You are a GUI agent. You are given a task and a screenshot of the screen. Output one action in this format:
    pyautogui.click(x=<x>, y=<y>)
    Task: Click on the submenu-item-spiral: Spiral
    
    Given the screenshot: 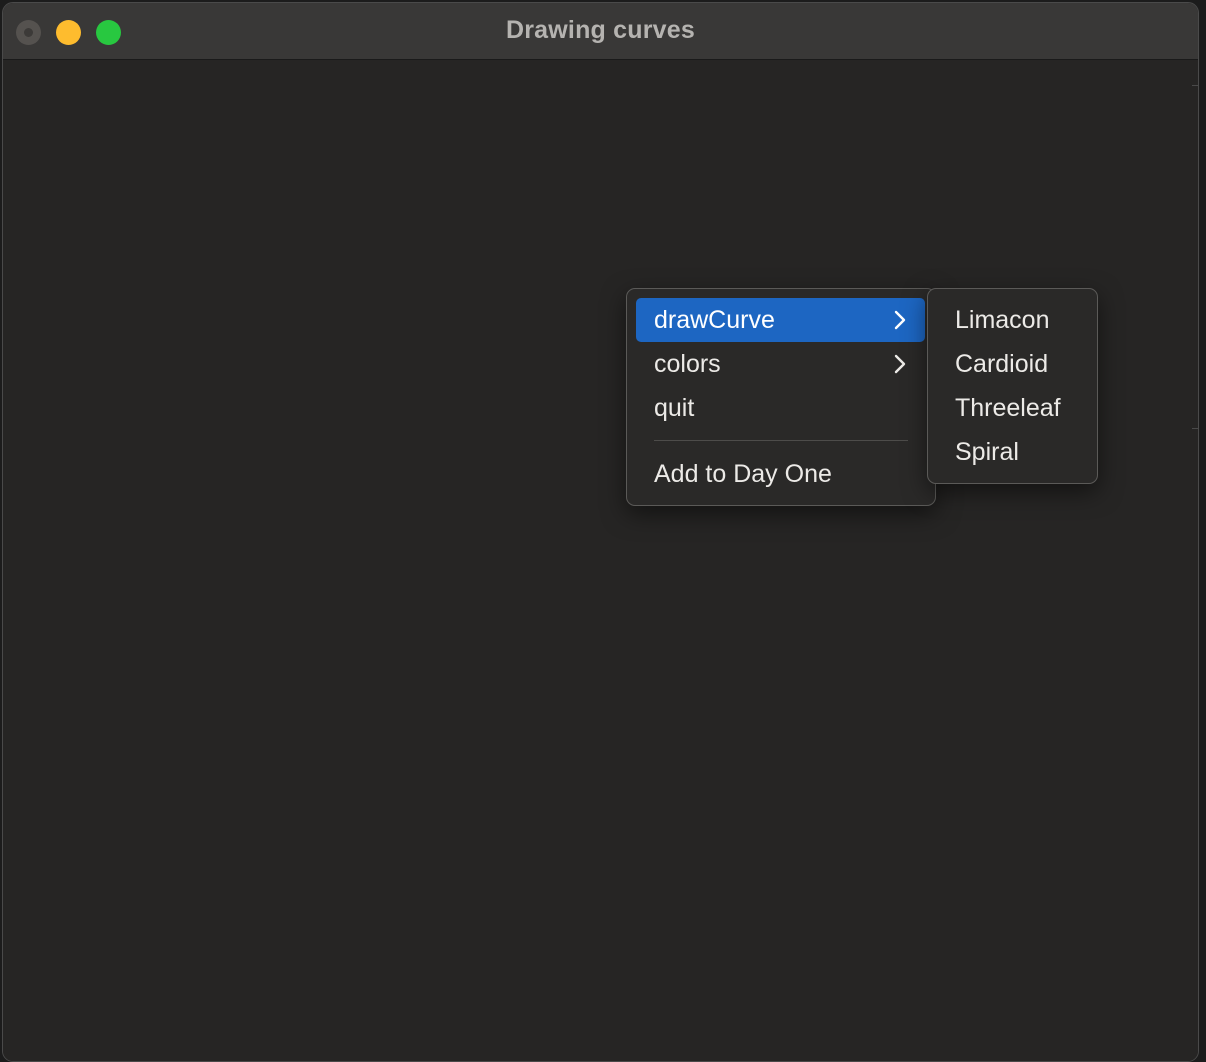 What is the action you would take?
    pyautogui.click(x=1013, y=452)
    